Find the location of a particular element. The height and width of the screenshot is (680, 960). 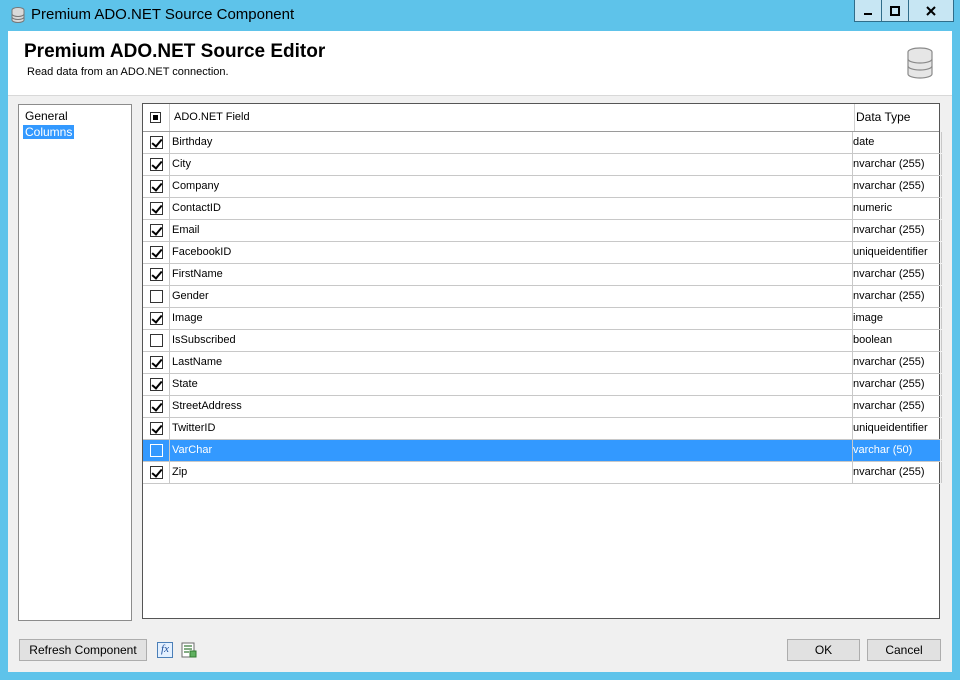

column-header-type: Data Type is located at coordinates (896, 117).